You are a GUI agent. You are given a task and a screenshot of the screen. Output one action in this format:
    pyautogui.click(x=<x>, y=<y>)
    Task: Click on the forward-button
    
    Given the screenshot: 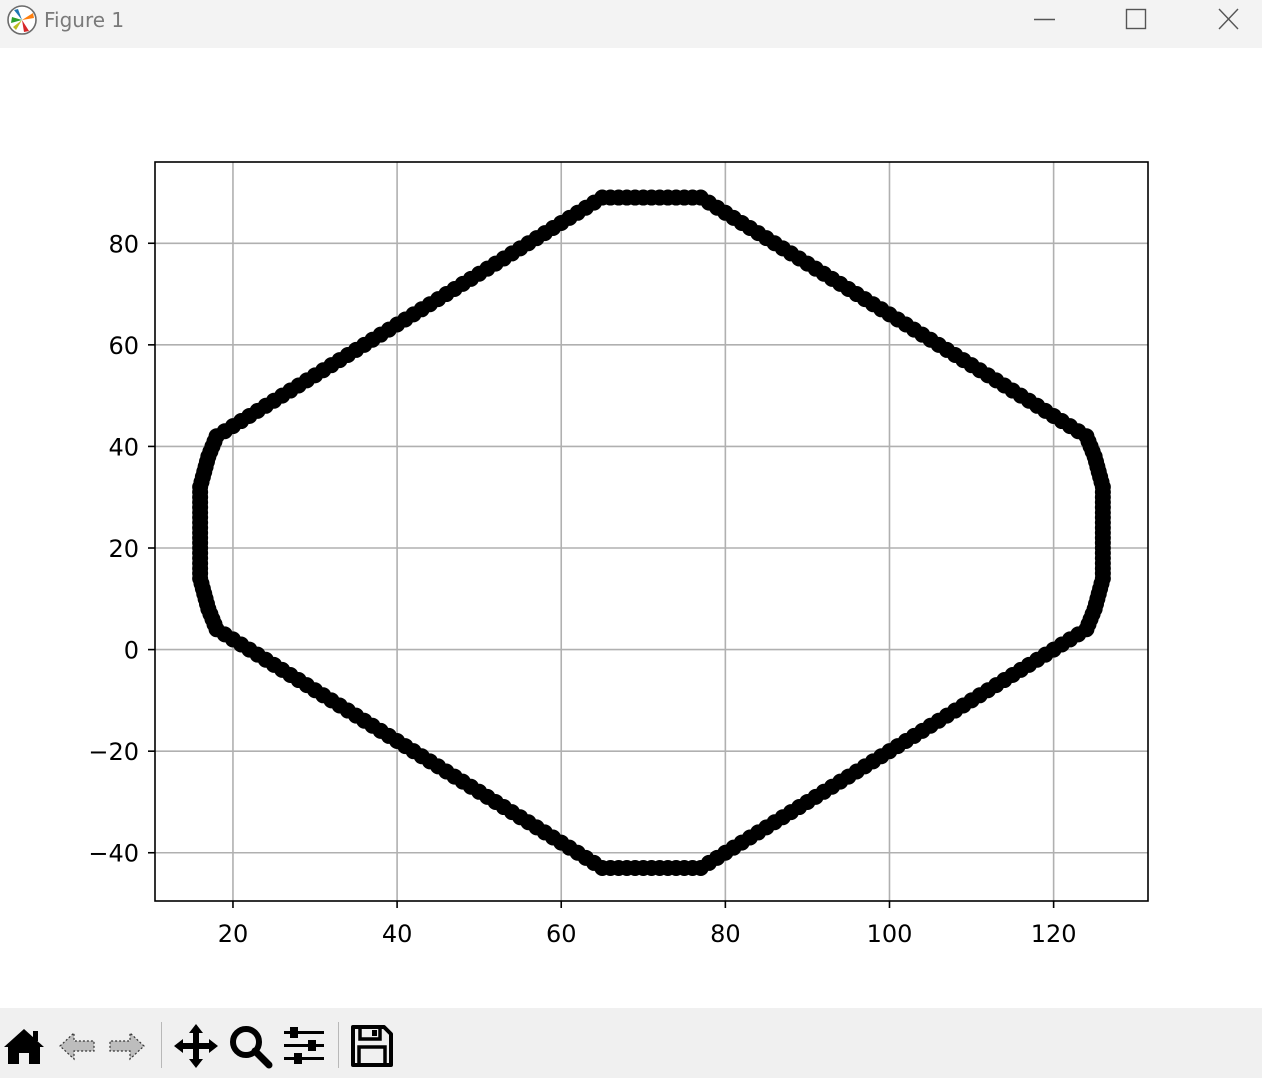 What is the action you would take?
    pyautogui.click(x=126, y=1046)
    